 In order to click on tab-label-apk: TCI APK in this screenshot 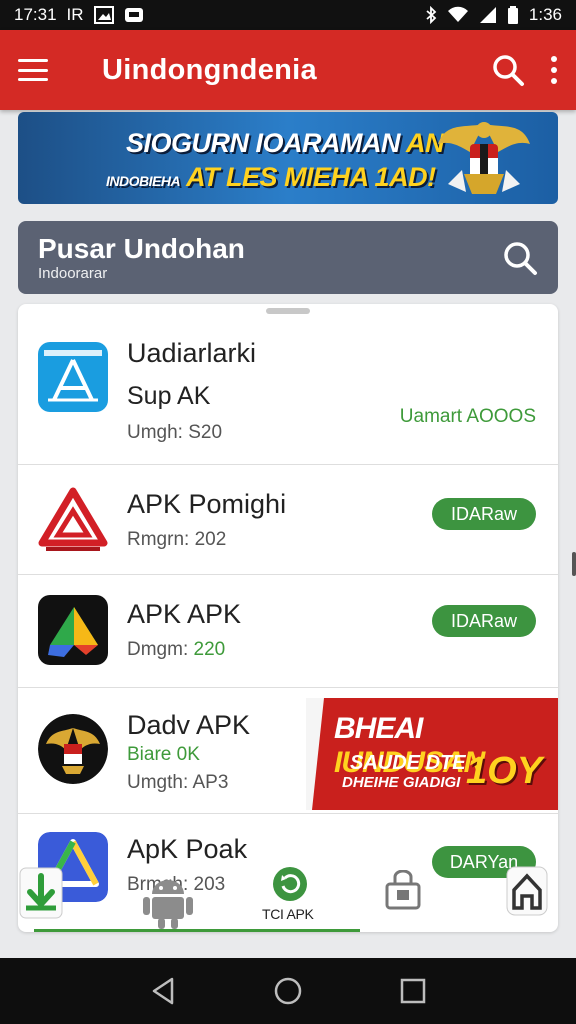, I will do `click(288, 914)`.